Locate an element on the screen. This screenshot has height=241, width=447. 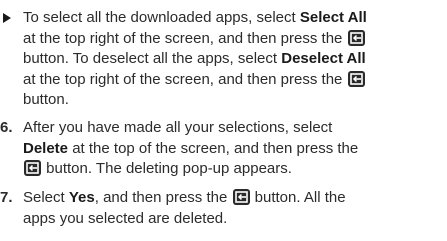
text-run: , and then press the is located at coordinates (163, 197).